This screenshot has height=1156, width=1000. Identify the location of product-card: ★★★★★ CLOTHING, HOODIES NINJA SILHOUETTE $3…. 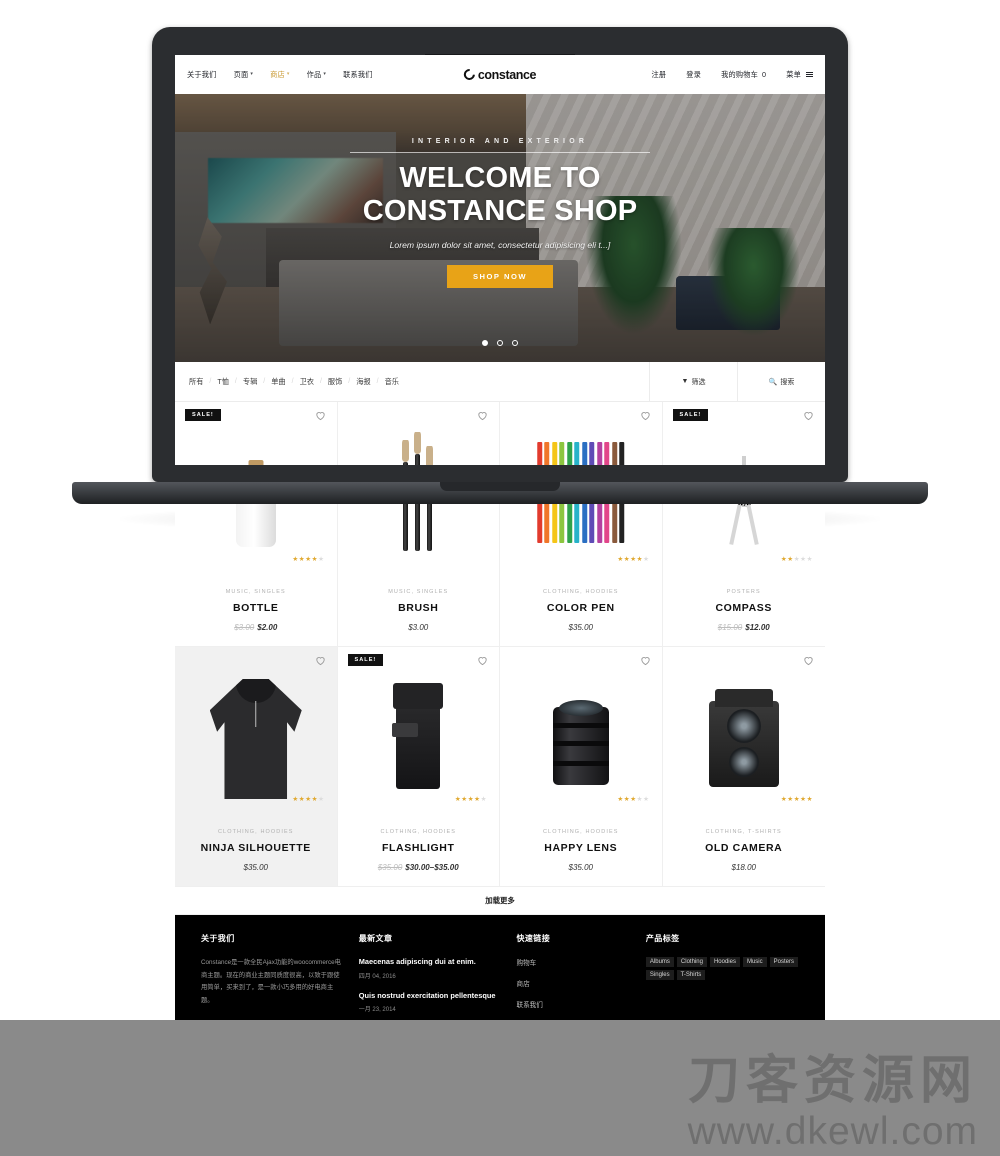
(256, 767).